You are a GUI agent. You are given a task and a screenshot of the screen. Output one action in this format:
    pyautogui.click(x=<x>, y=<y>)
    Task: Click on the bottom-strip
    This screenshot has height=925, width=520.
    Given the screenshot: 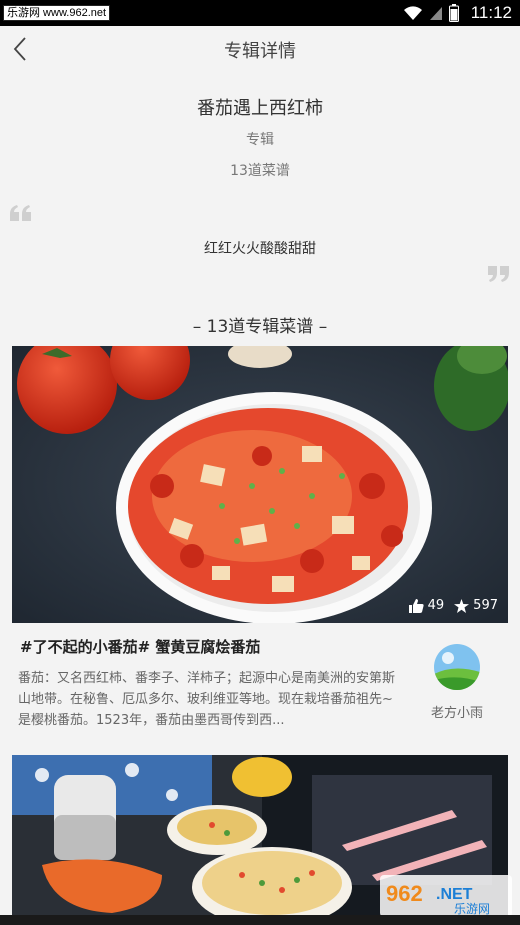 What is the action you would take?
    pyautogui.click(x=260, y=920)
    